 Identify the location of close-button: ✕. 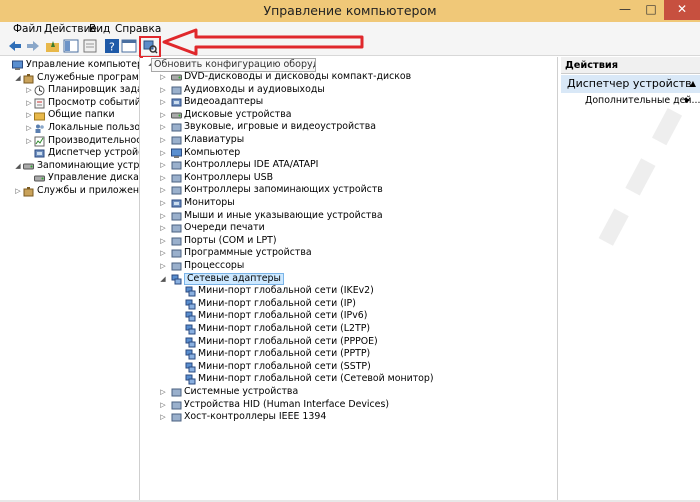
(682, 10).